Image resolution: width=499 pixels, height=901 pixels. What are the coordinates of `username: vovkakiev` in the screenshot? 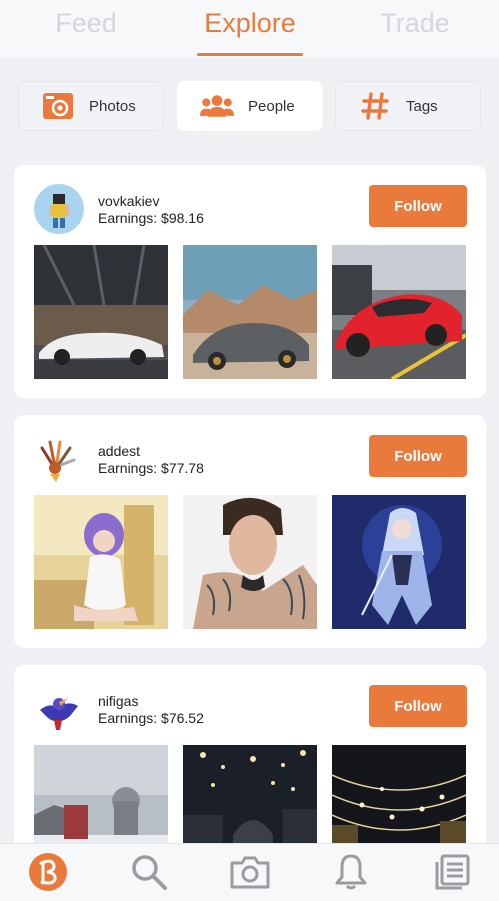 It's located at (128, 201).